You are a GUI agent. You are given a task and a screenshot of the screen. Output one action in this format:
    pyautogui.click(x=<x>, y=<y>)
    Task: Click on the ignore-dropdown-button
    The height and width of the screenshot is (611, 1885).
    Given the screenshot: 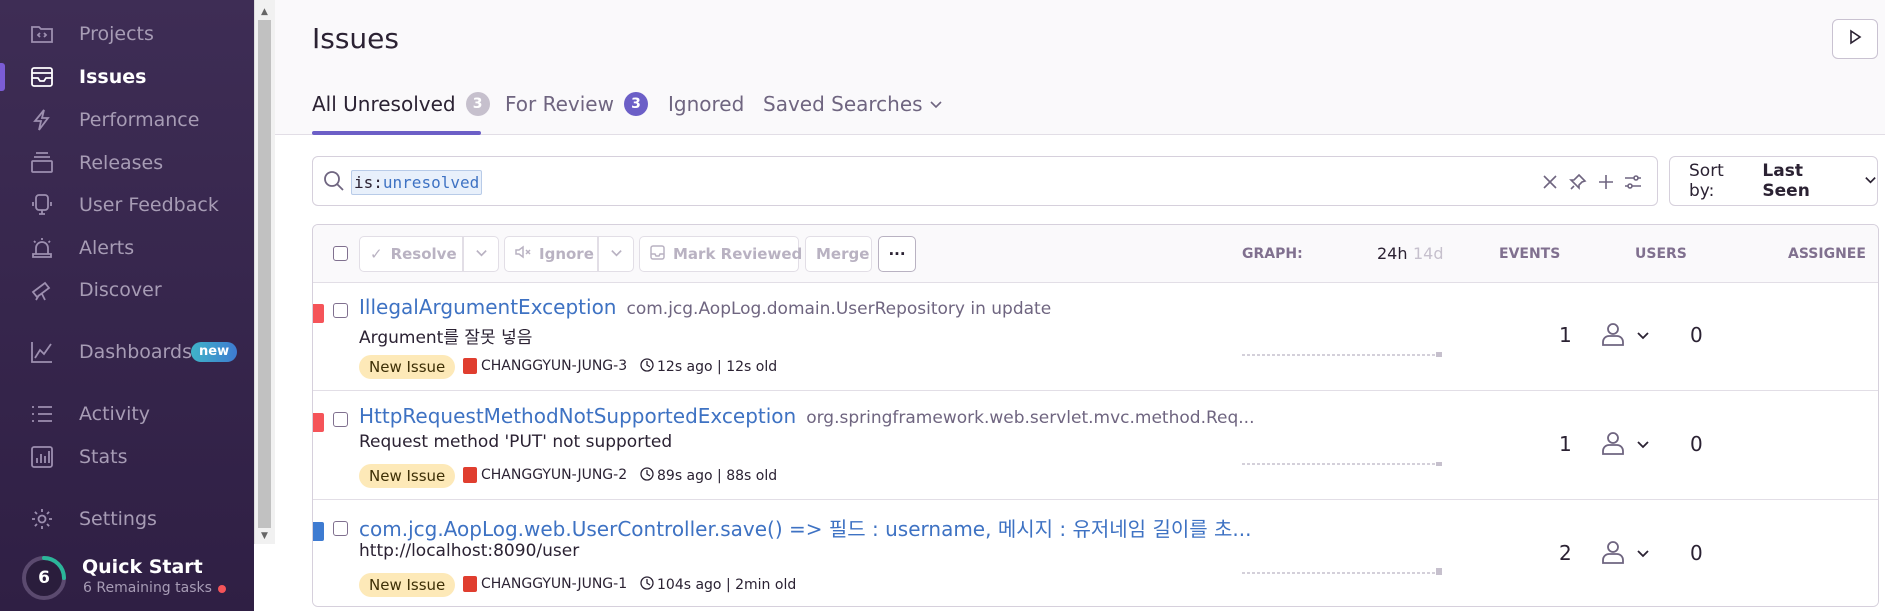 What is the action you would take?
    pyautogui.click(x=616, y=254)
    